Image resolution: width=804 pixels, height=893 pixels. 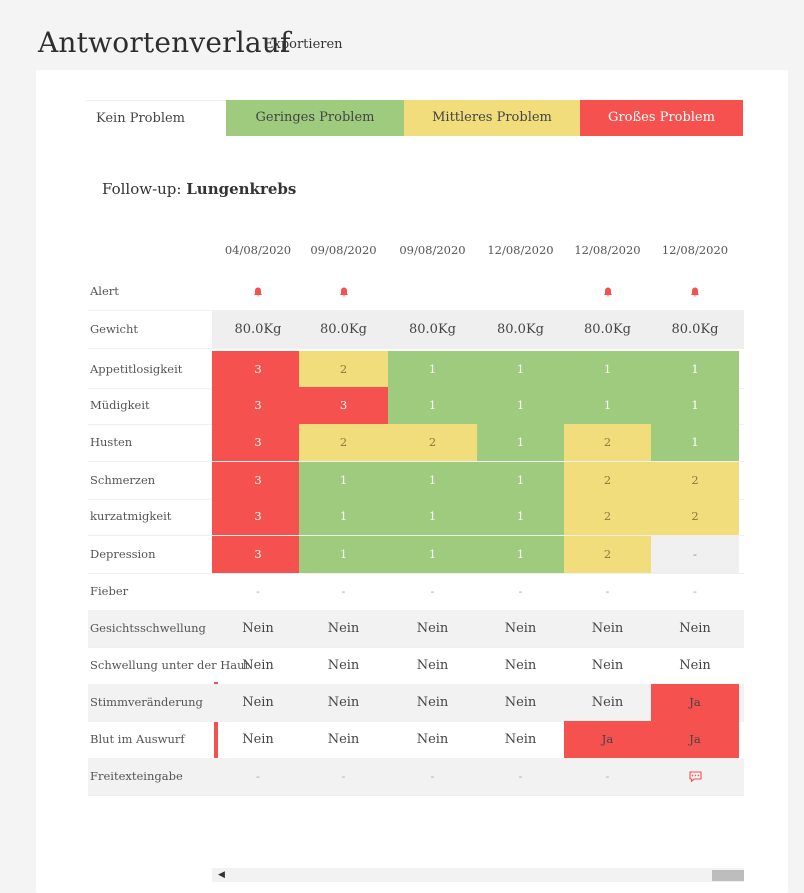 I want to click on date-header: 04/08/2020, so click(x=258, y=250).